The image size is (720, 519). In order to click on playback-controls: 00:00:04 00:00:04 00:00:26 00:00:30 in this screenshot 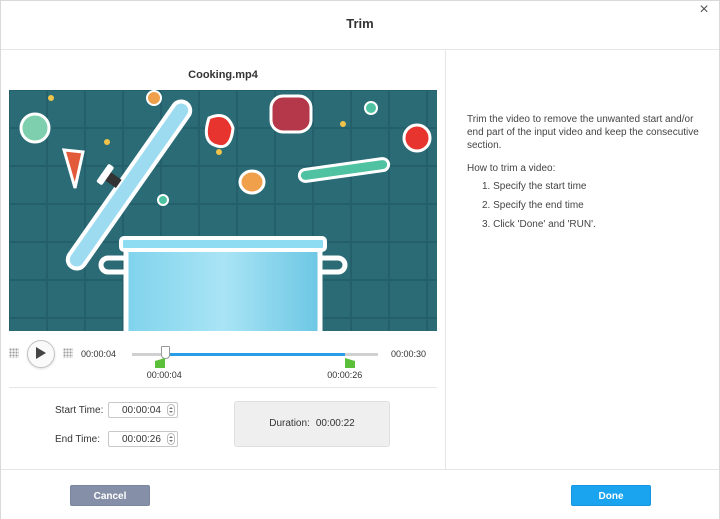, I will do `click(223, 360)`.